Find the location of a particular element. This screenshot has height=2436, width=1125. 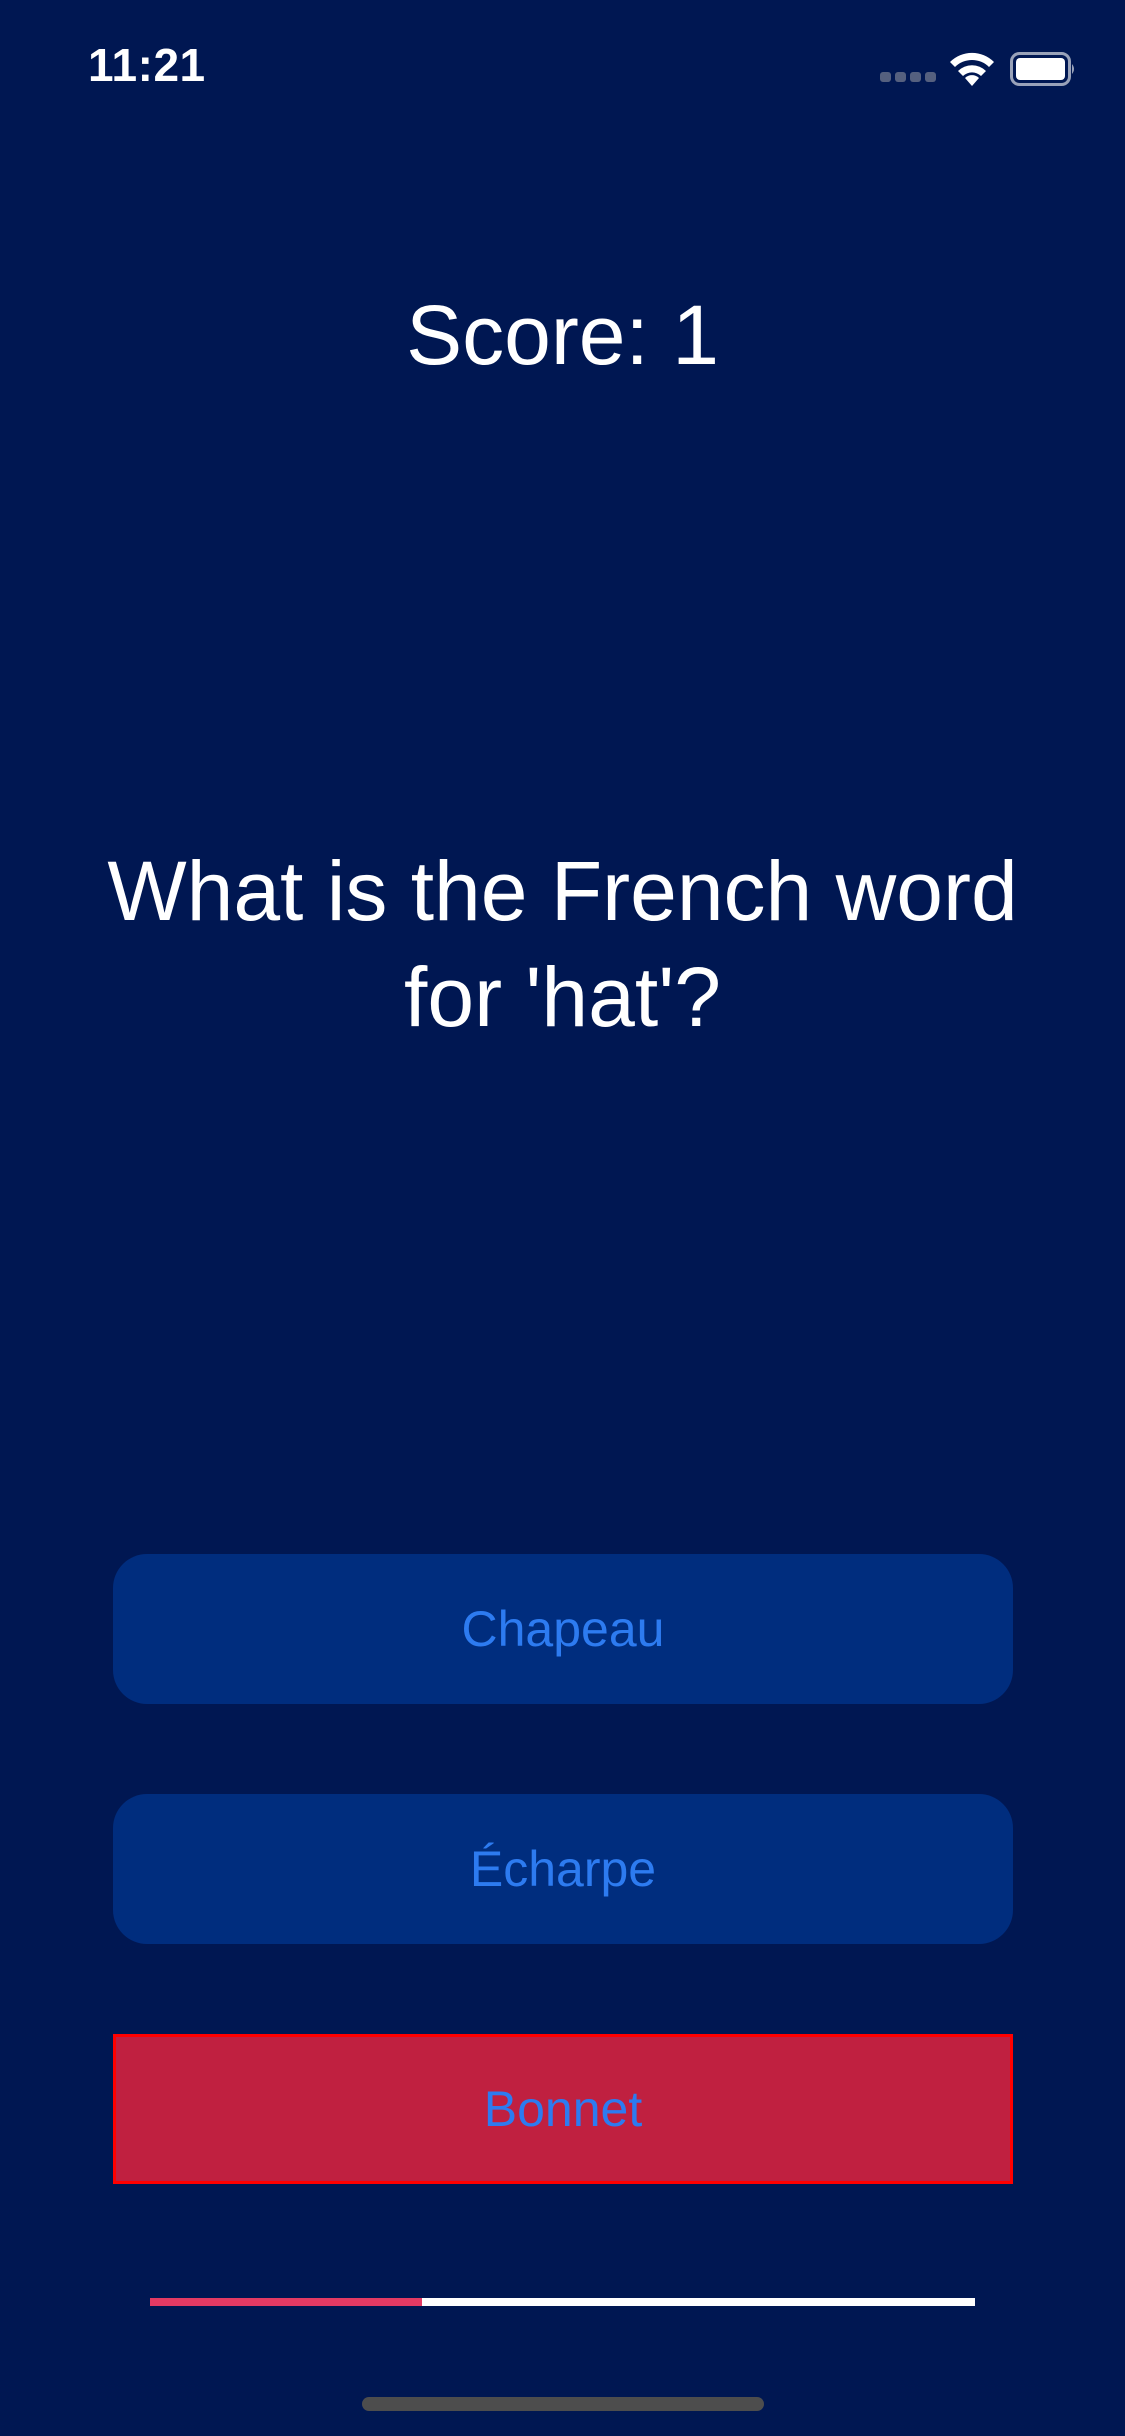

home-indicator is located at coordinates (563, 2404).